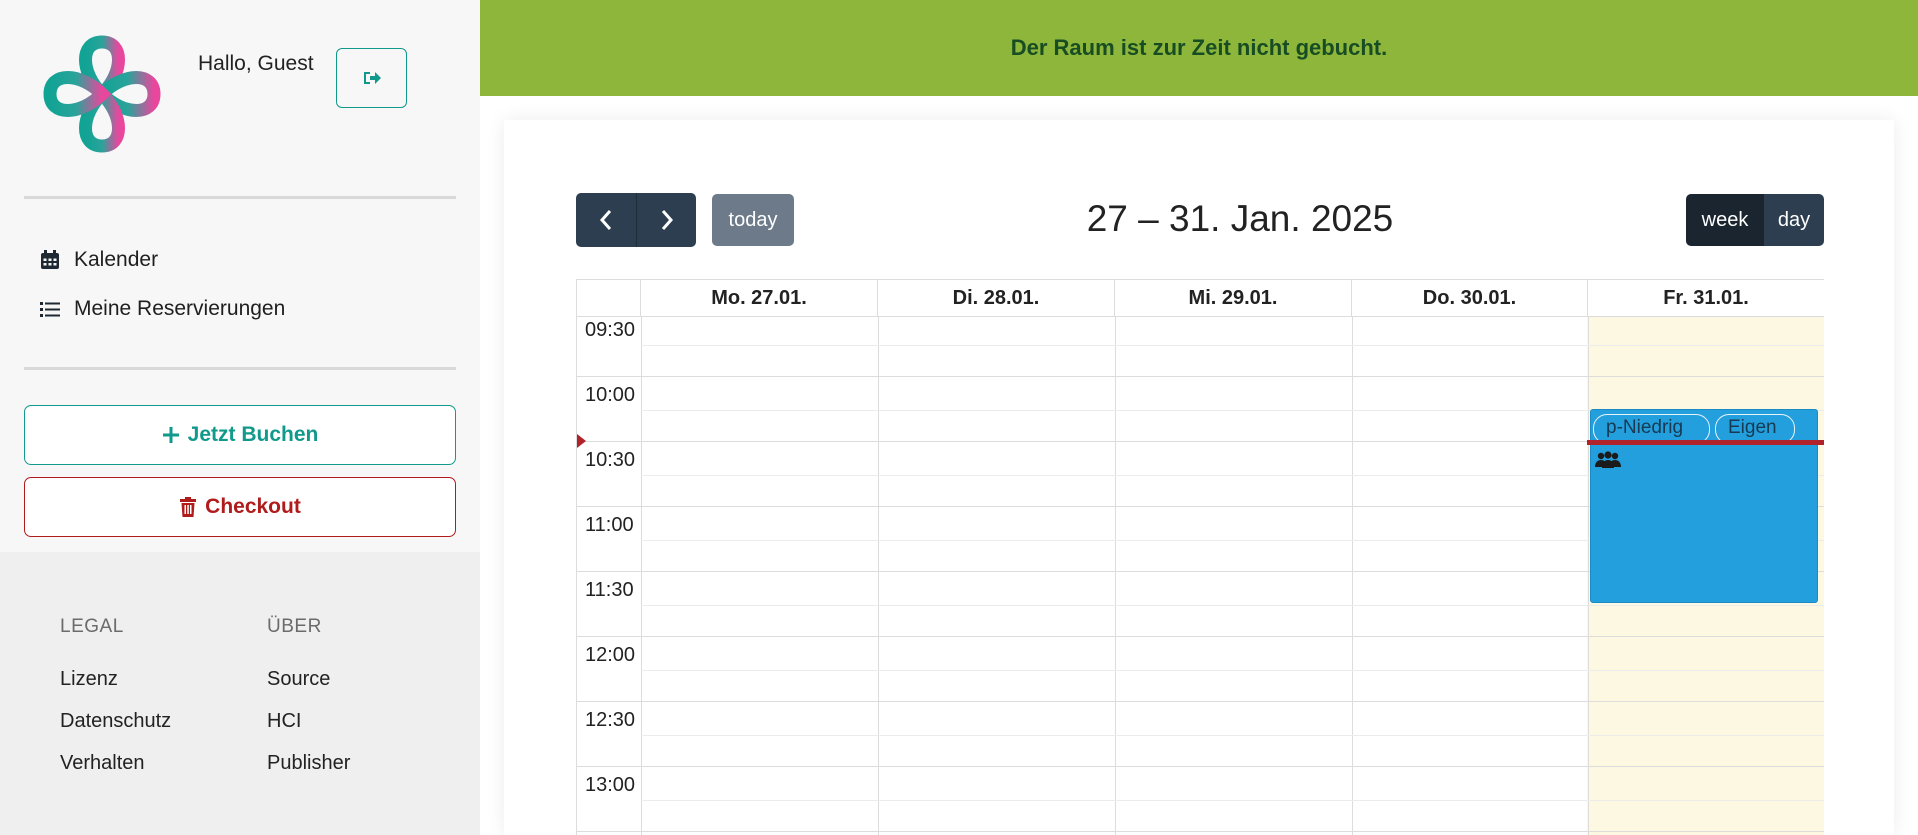 The image size is (1918, 835). I want to click on footer-link-source: Source, so click(308, 679).